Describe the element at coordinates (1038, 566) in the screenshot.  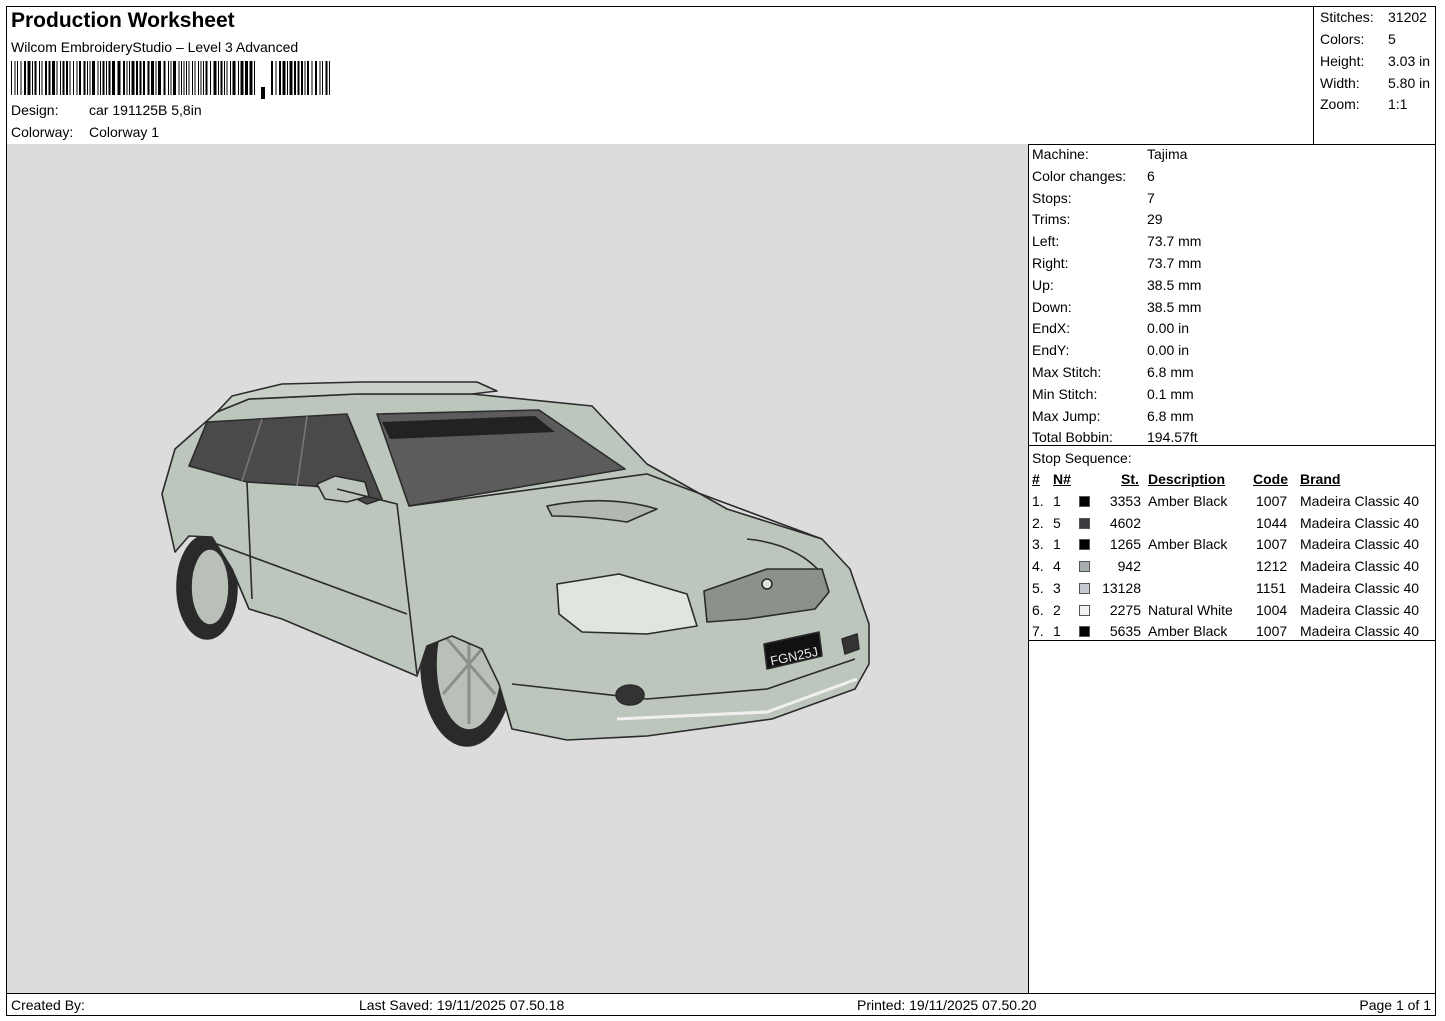
I see `sequence-number: 4.` at that location.